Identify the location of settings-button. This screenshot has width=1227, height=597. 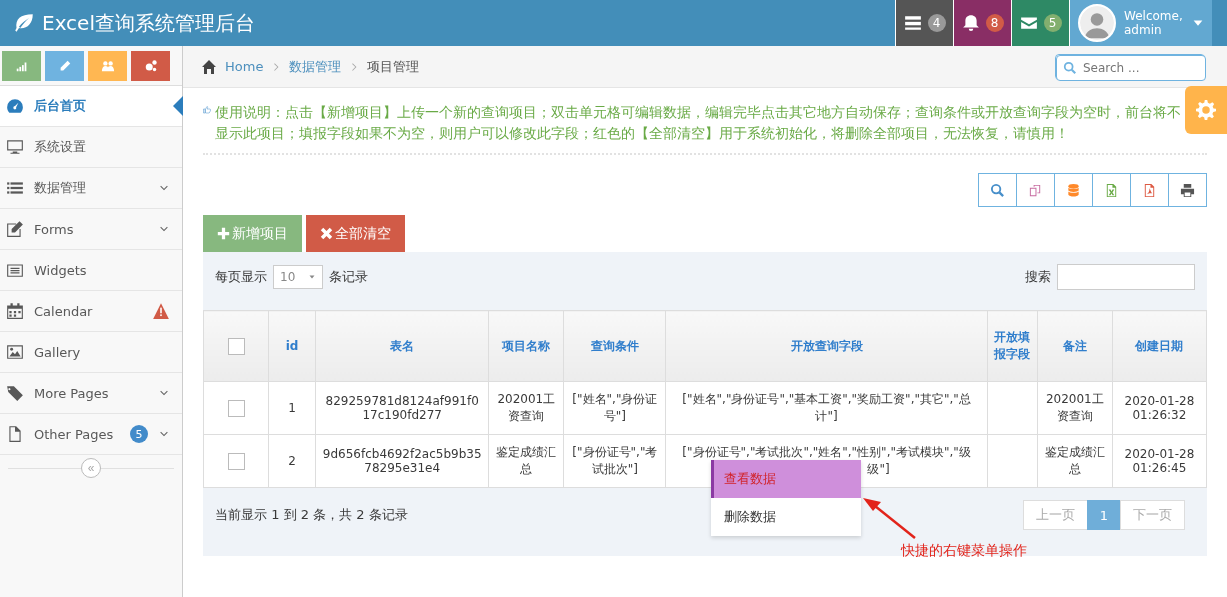
(1206, 110).